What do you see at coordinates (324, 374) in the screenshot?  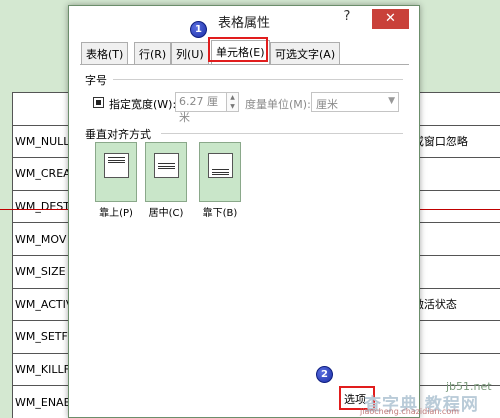 I see `step-marker-2: 2` at bounding box center [324, 374].